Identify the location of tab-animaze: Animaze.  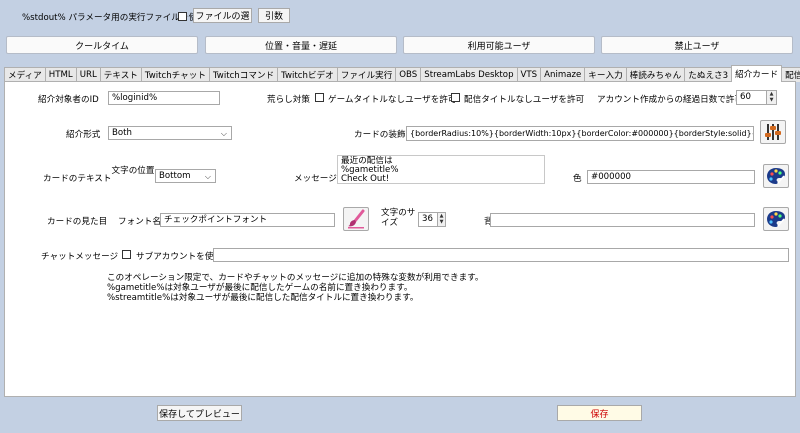
(563, 74).